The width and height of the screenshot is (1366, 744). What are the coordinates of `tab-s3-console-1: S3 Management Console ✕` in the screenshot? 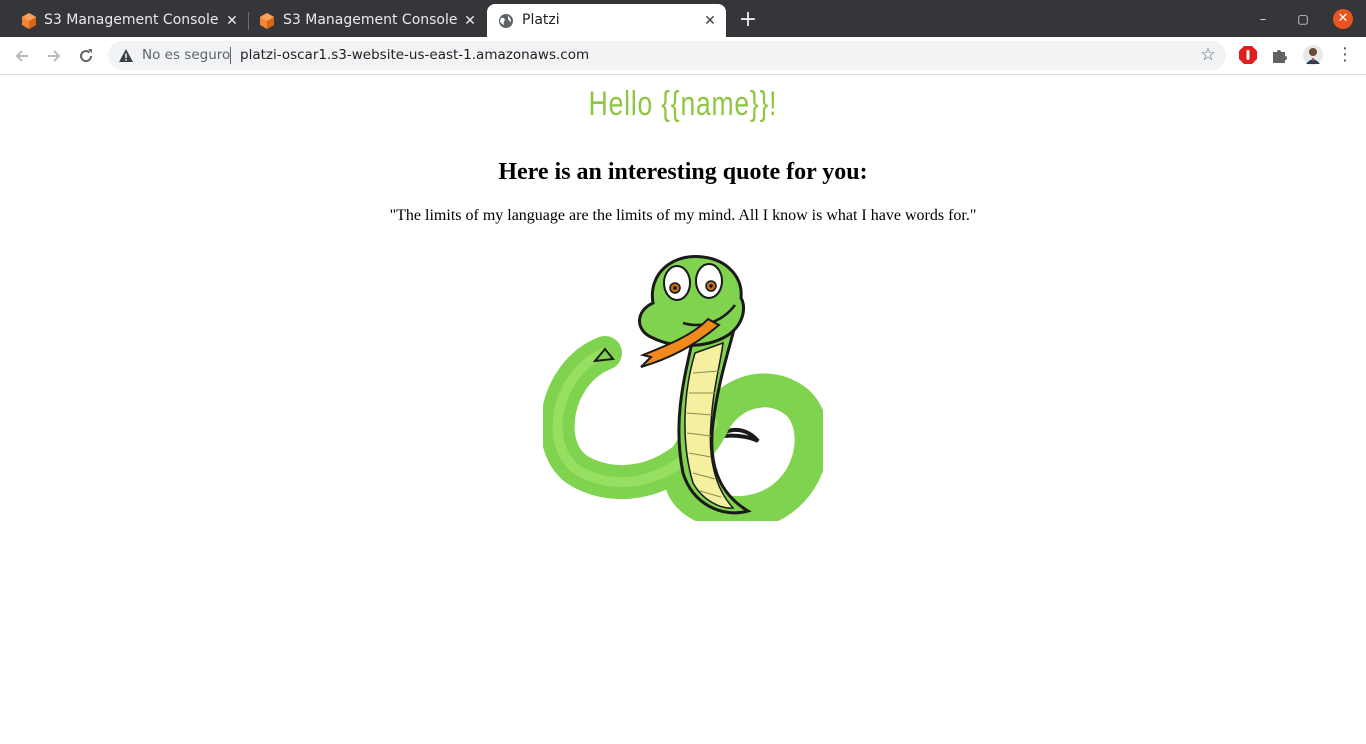 It's located at (128, 20).